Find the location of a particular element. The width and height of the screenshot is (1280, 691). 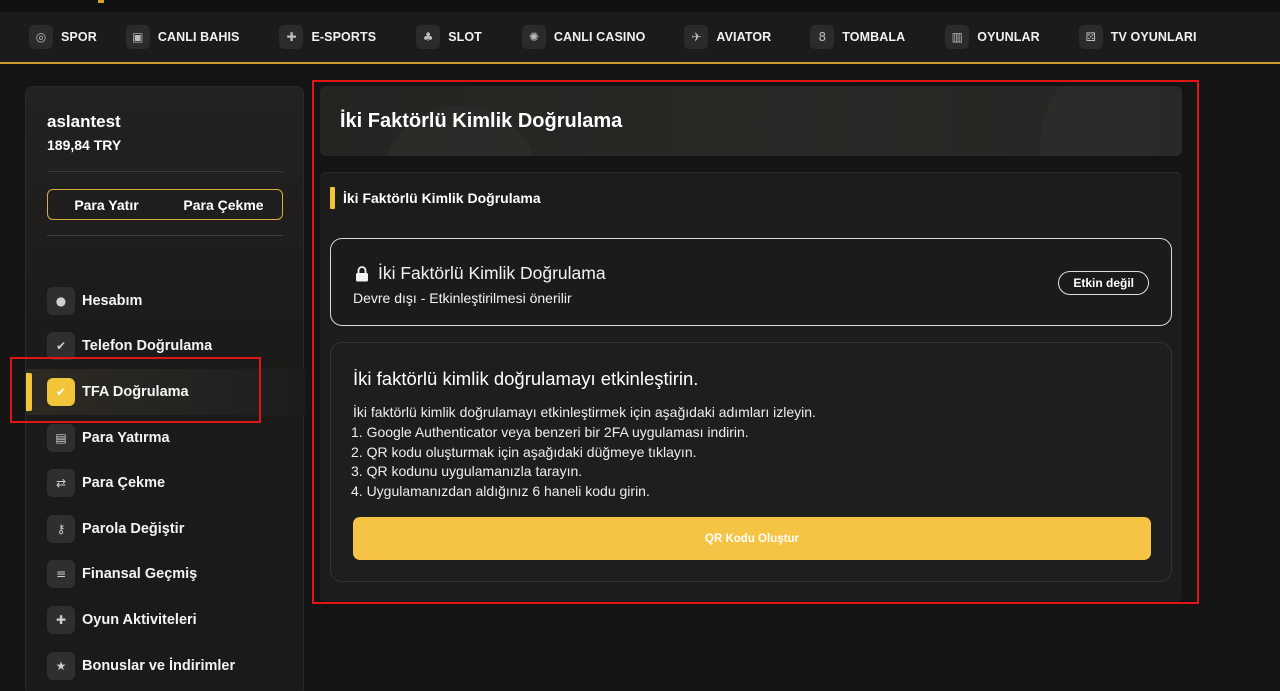

generate-qr-button: QR Kodu Oluştur is located at coordinates (752, 538).